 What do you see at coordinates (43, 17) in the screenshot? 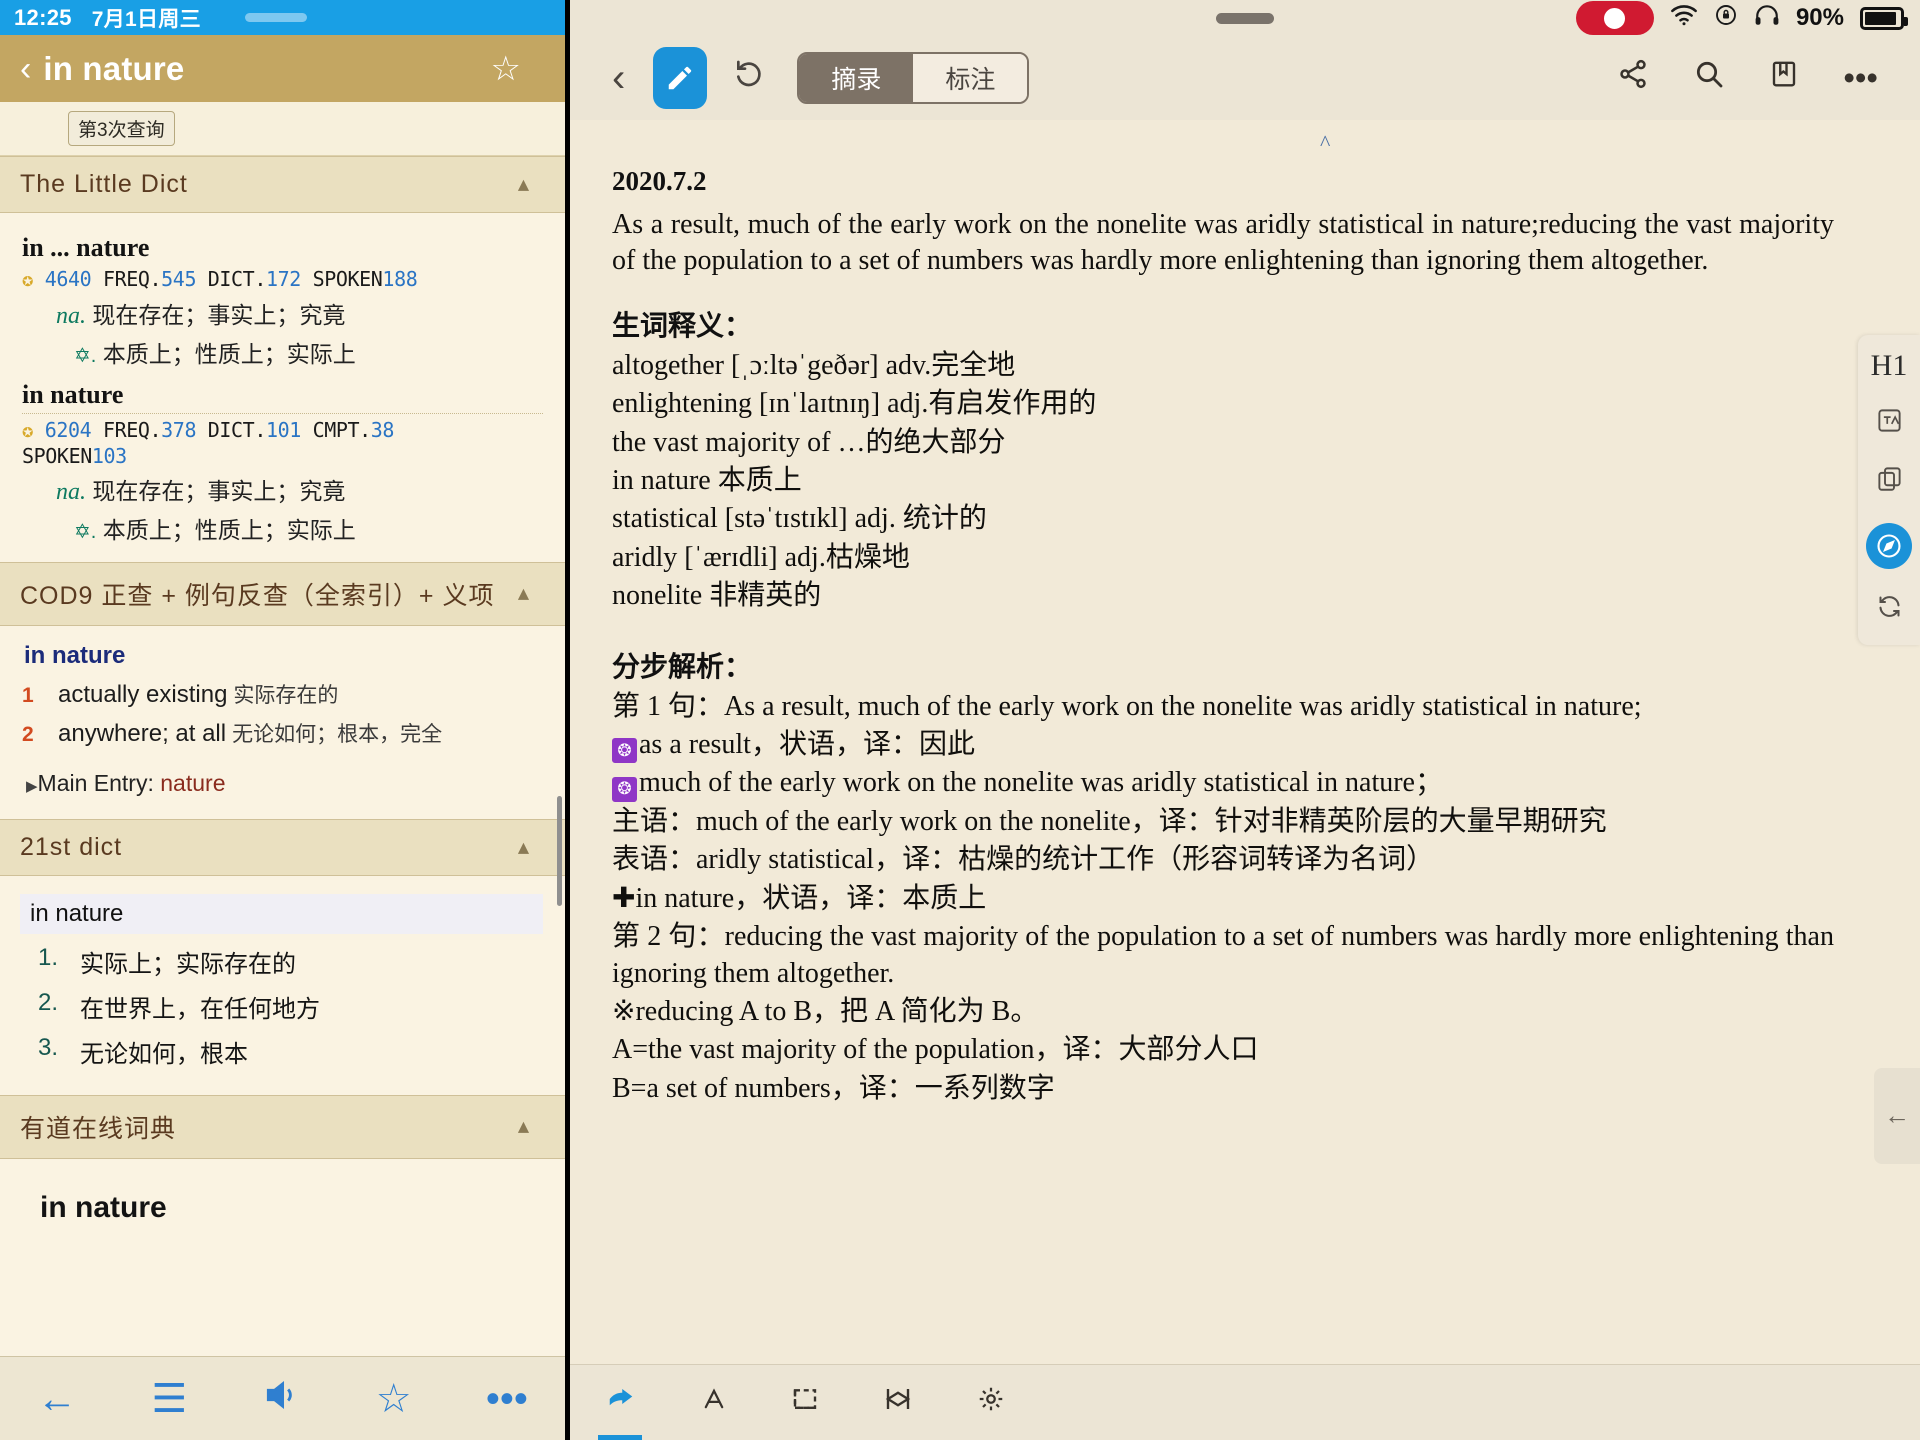
I see `status-time: 12:25` at bounding box center [43, 17].